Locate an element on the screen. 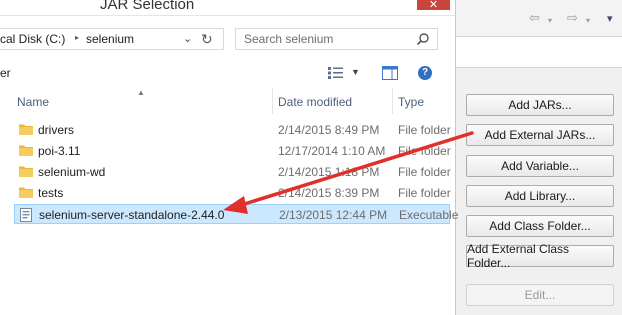  column-header-date-modified: Date modified is located at coordinates (315, 102).